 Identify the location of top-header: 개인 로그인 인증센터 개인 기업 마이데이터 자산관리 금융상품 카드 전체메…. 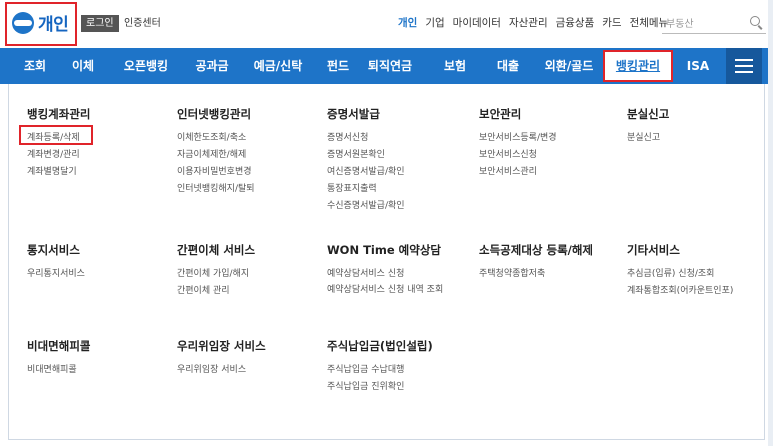
(386, 24).